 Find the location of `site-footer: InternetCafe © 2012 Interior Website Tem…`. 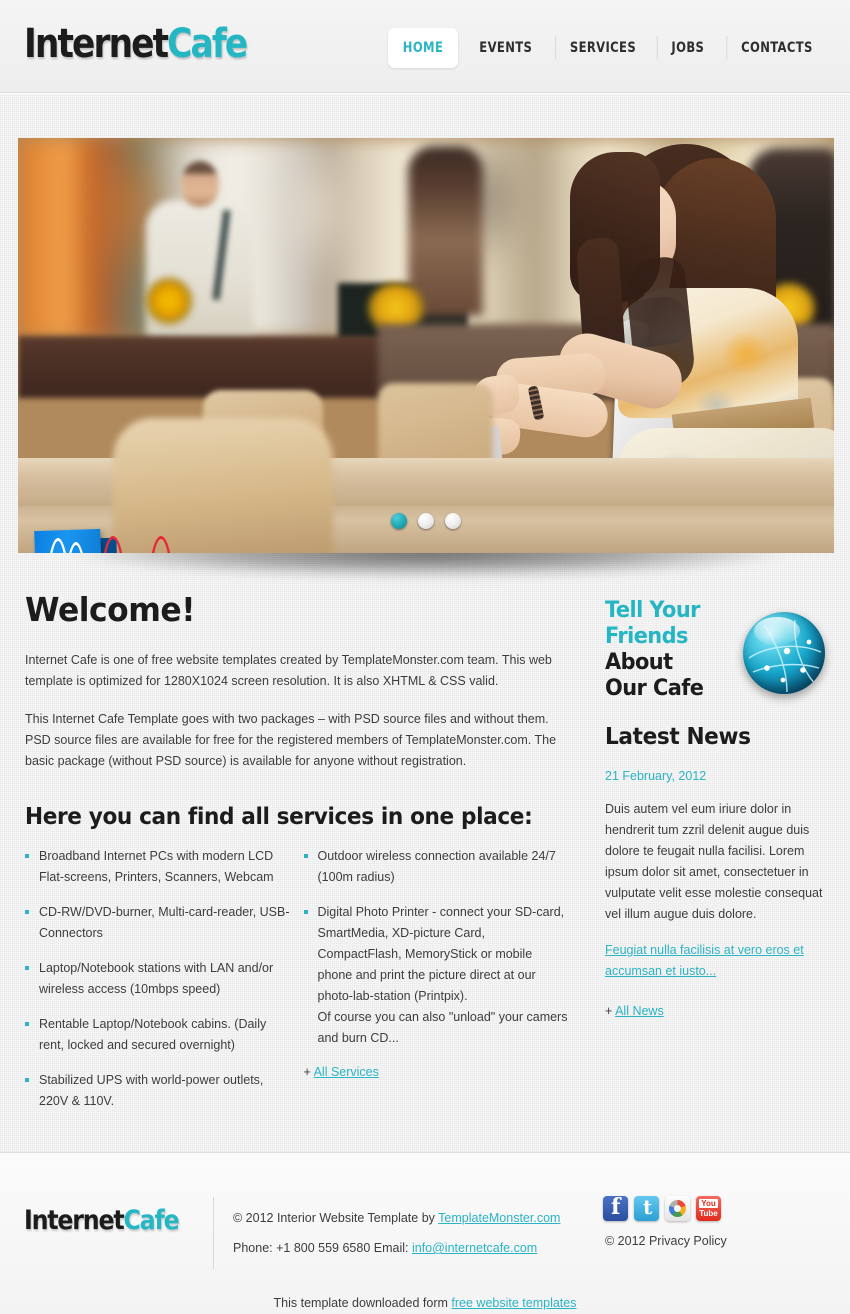

site-footer: InternetCafe © 2012 Interior Website Tem… is located at coordinates (425, 1233).